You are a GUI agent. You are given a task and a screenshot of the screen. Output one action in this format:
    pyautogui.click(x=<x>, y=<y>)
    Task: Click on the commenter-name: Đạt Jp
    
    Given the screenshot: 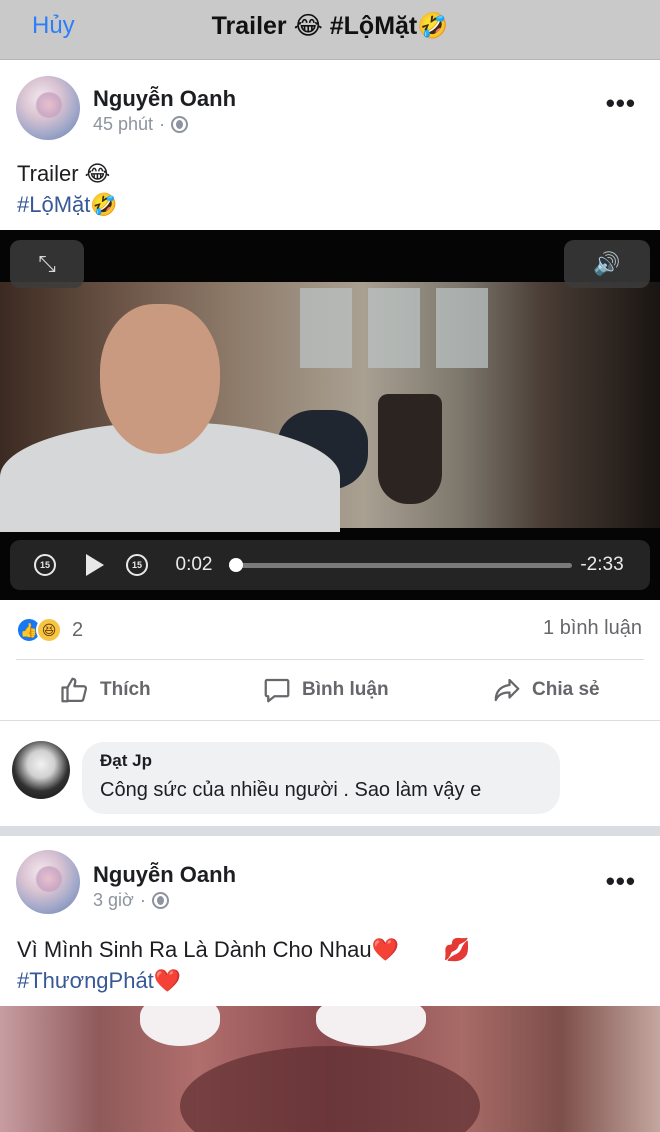 What is the action you would take?
    pyautogui.click(x=321, y=761)
    